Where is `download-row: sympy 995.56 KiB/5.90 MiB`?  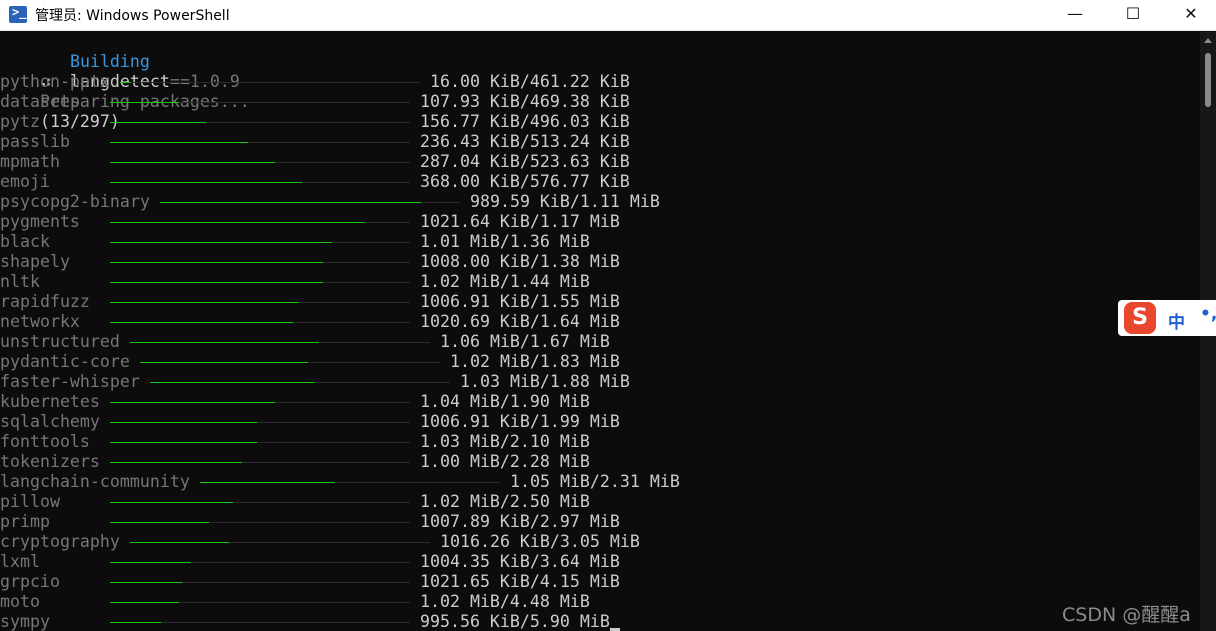
download-row: sympy 995.56 KiB/5.90 MiB is located at coordinates (600, 621).